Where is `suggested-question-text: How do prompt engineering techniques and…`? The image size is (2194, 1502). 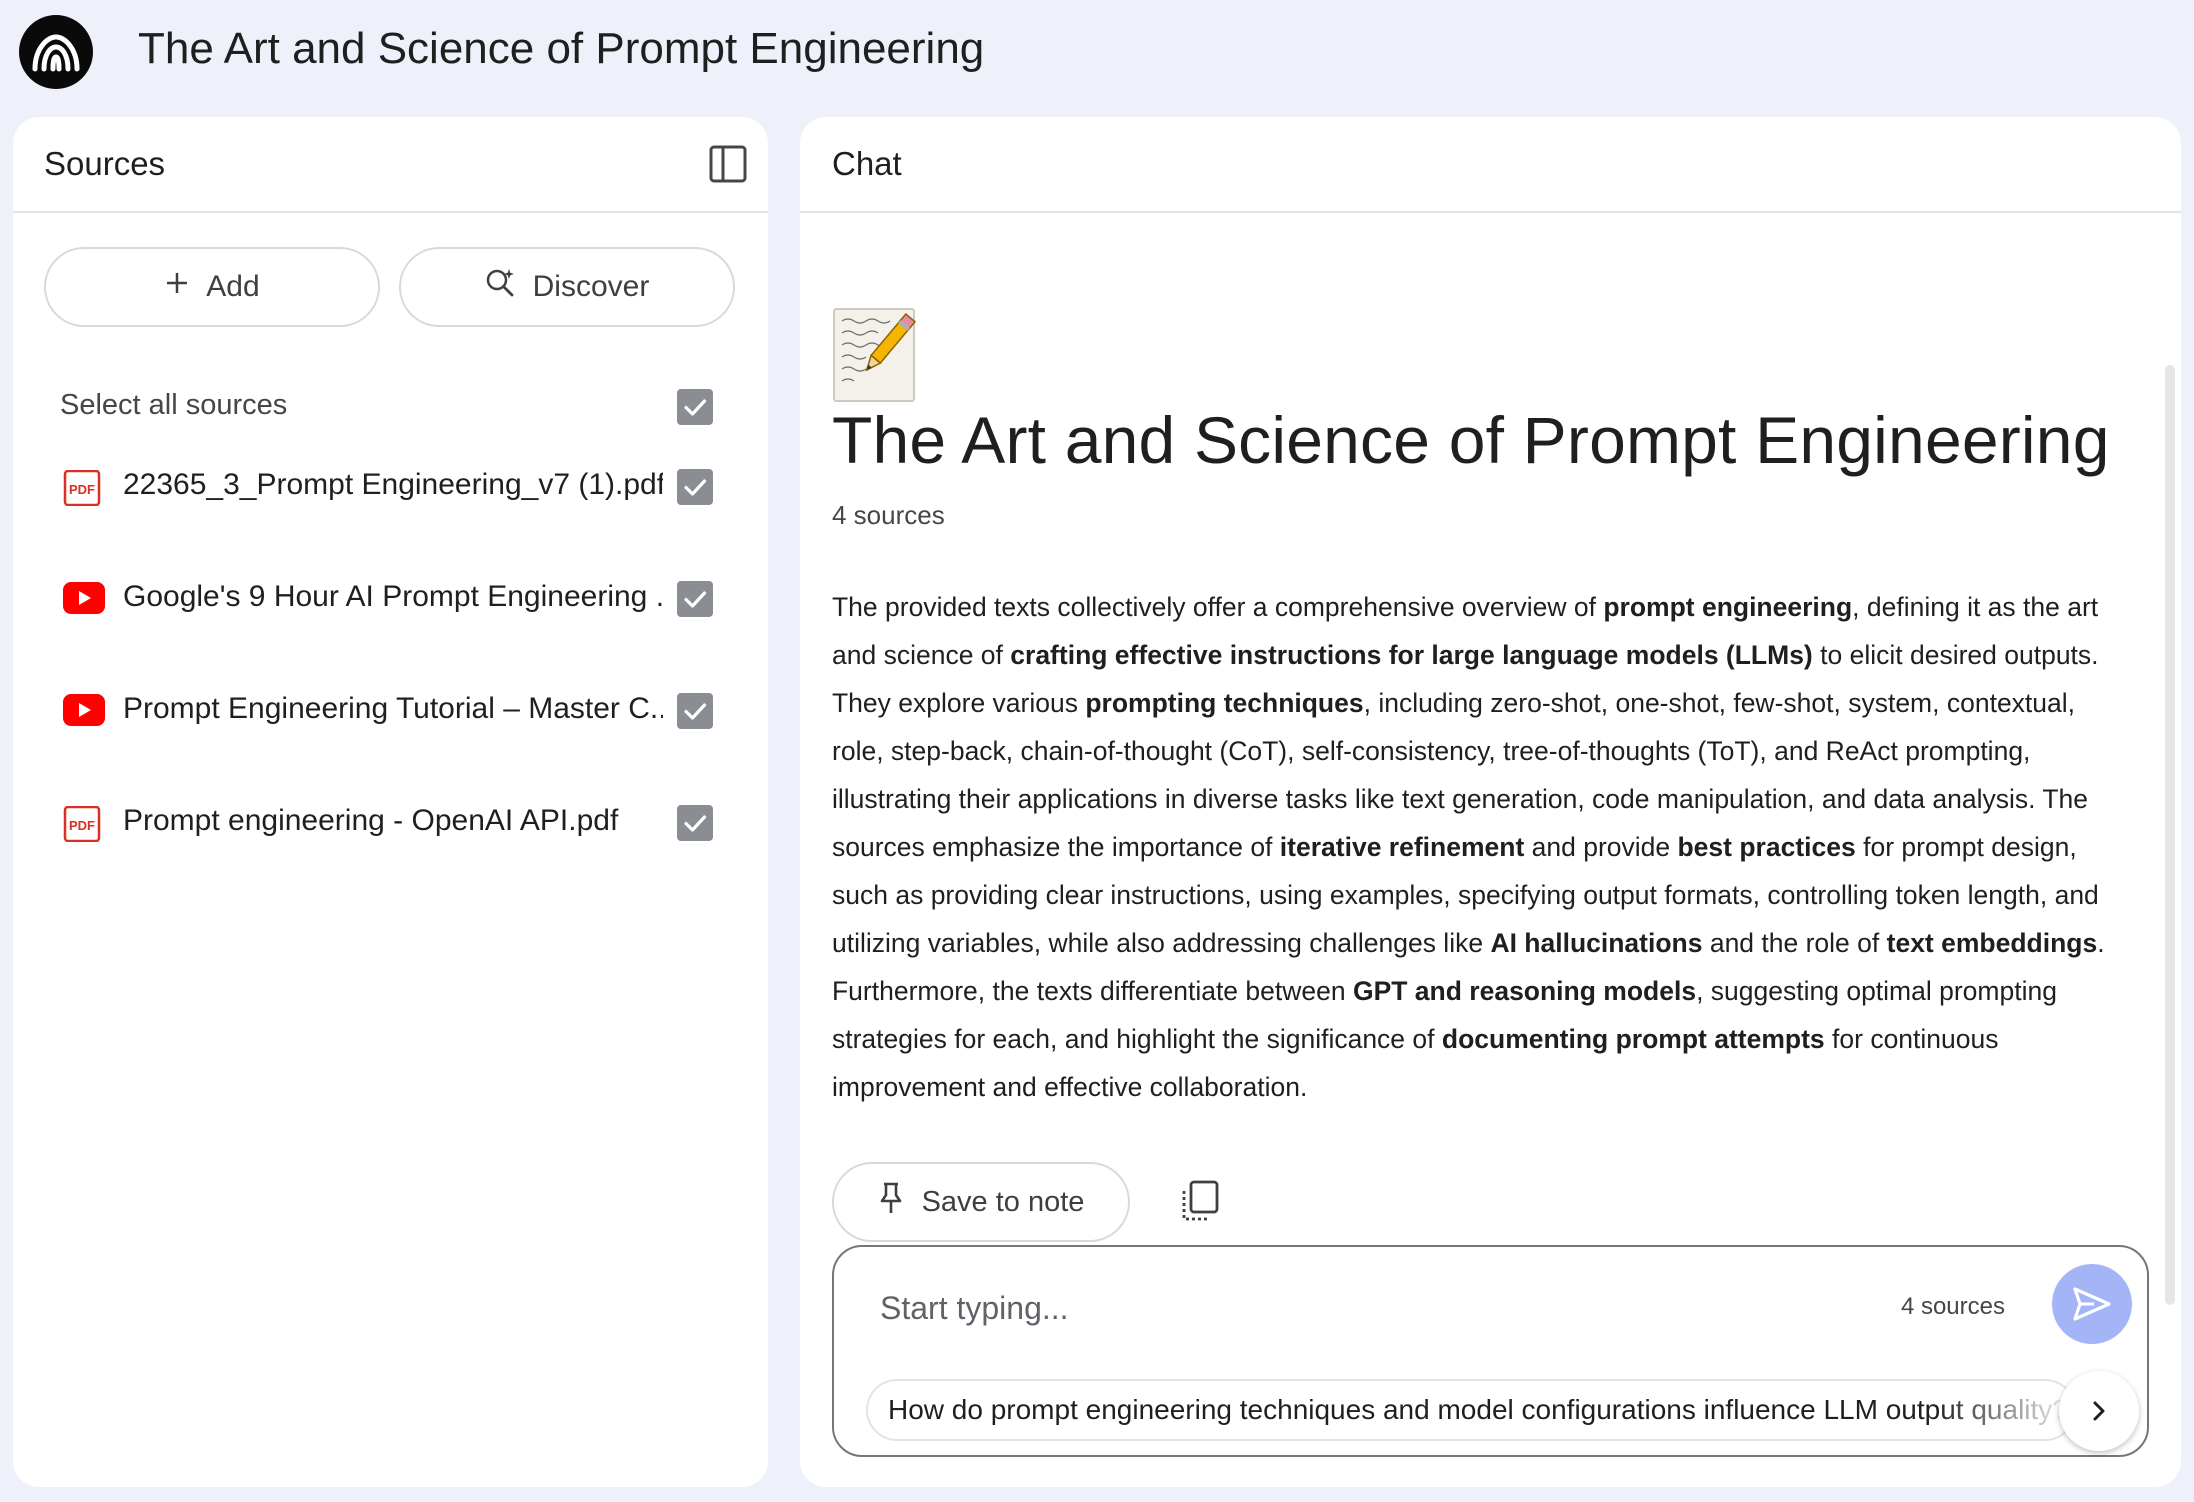
suggested-question-text: How do prompt engineering techniques and… is located at coordinates (1478, 1409).